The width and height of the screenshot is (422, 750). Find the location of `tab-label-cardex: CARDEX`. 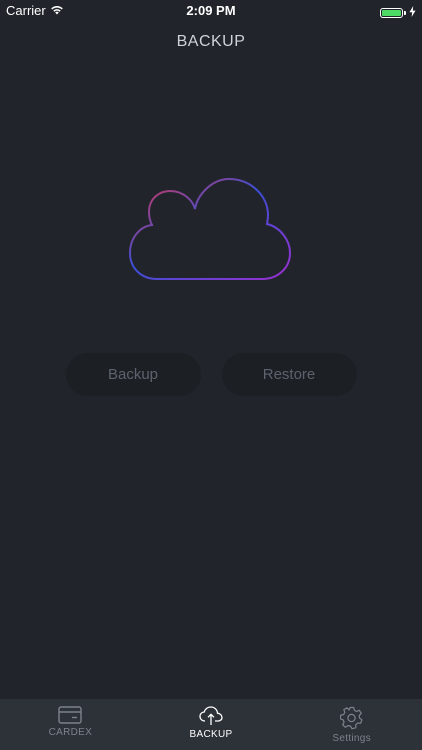

tab-label-cardex: CARDEX is located at coordinates (70, 732).